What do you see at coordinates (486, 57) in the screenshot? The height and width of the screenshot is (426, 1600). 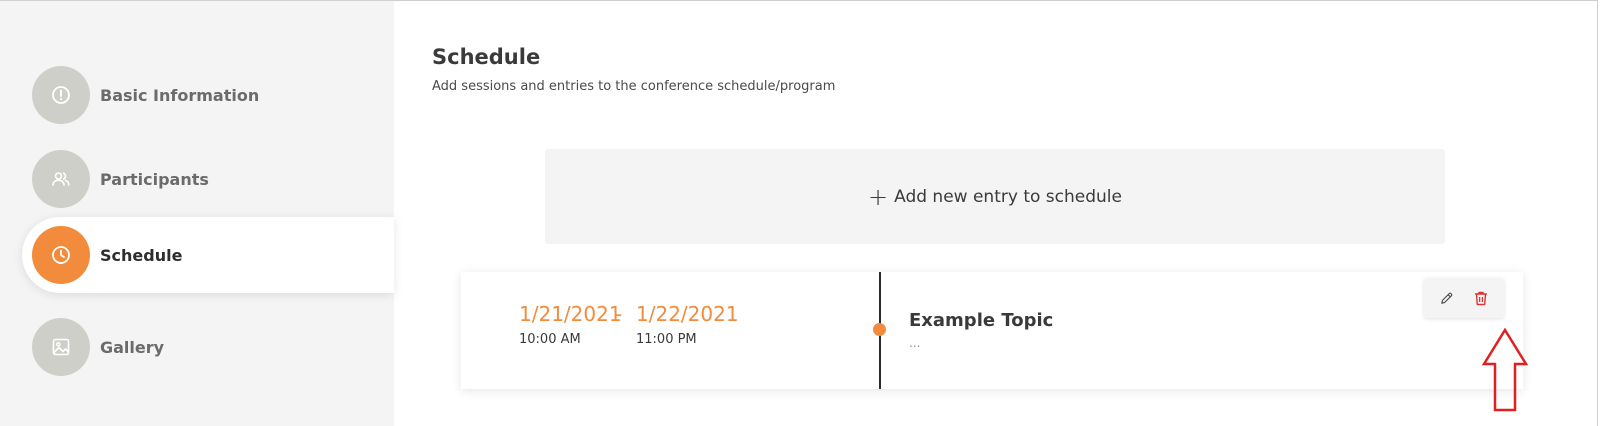 I see `page-title: Schedule` at bounding box center [486, 57].